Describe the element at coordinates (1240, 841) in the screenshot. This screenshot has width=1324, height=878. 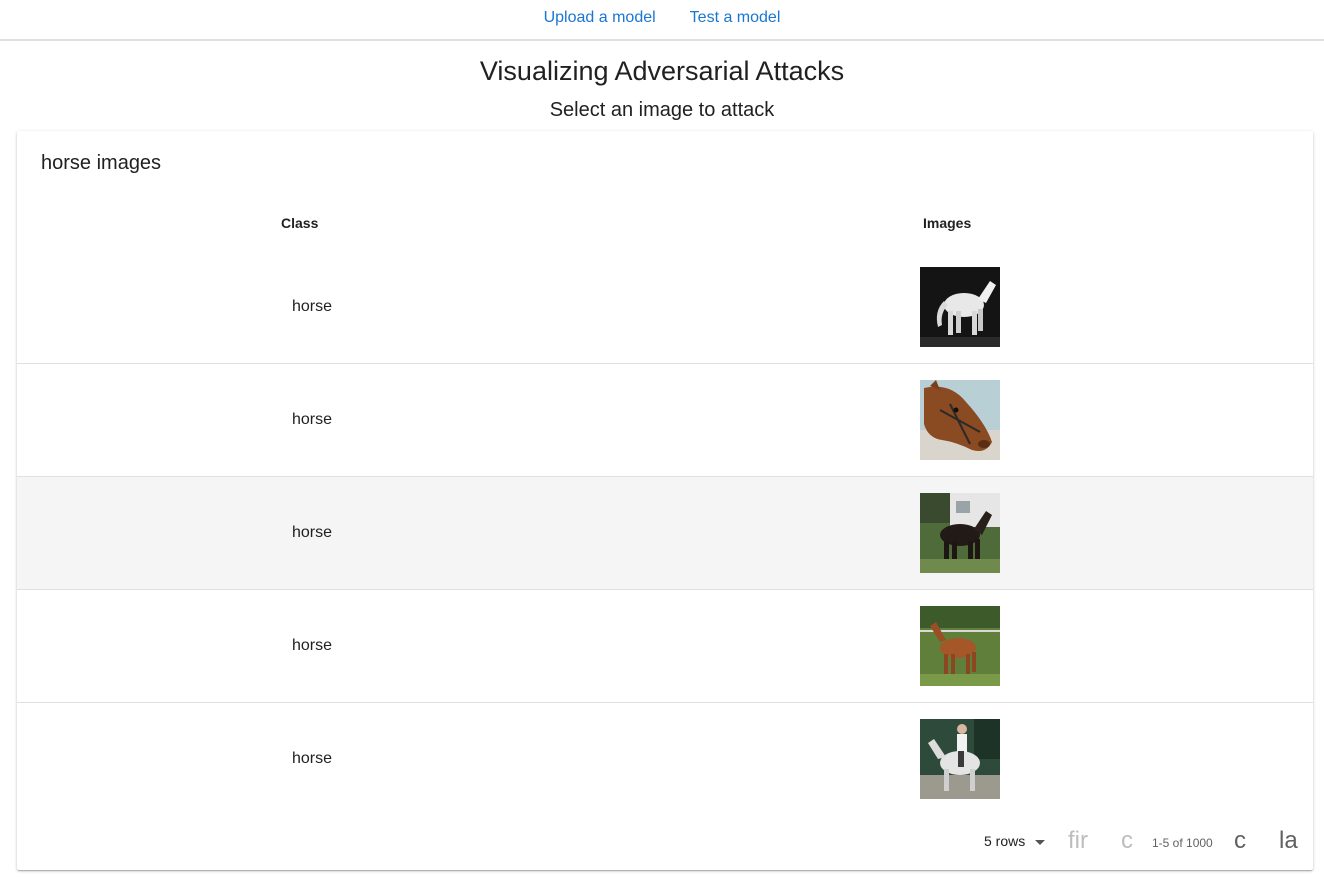
I see `next-page-button: c` at that location.